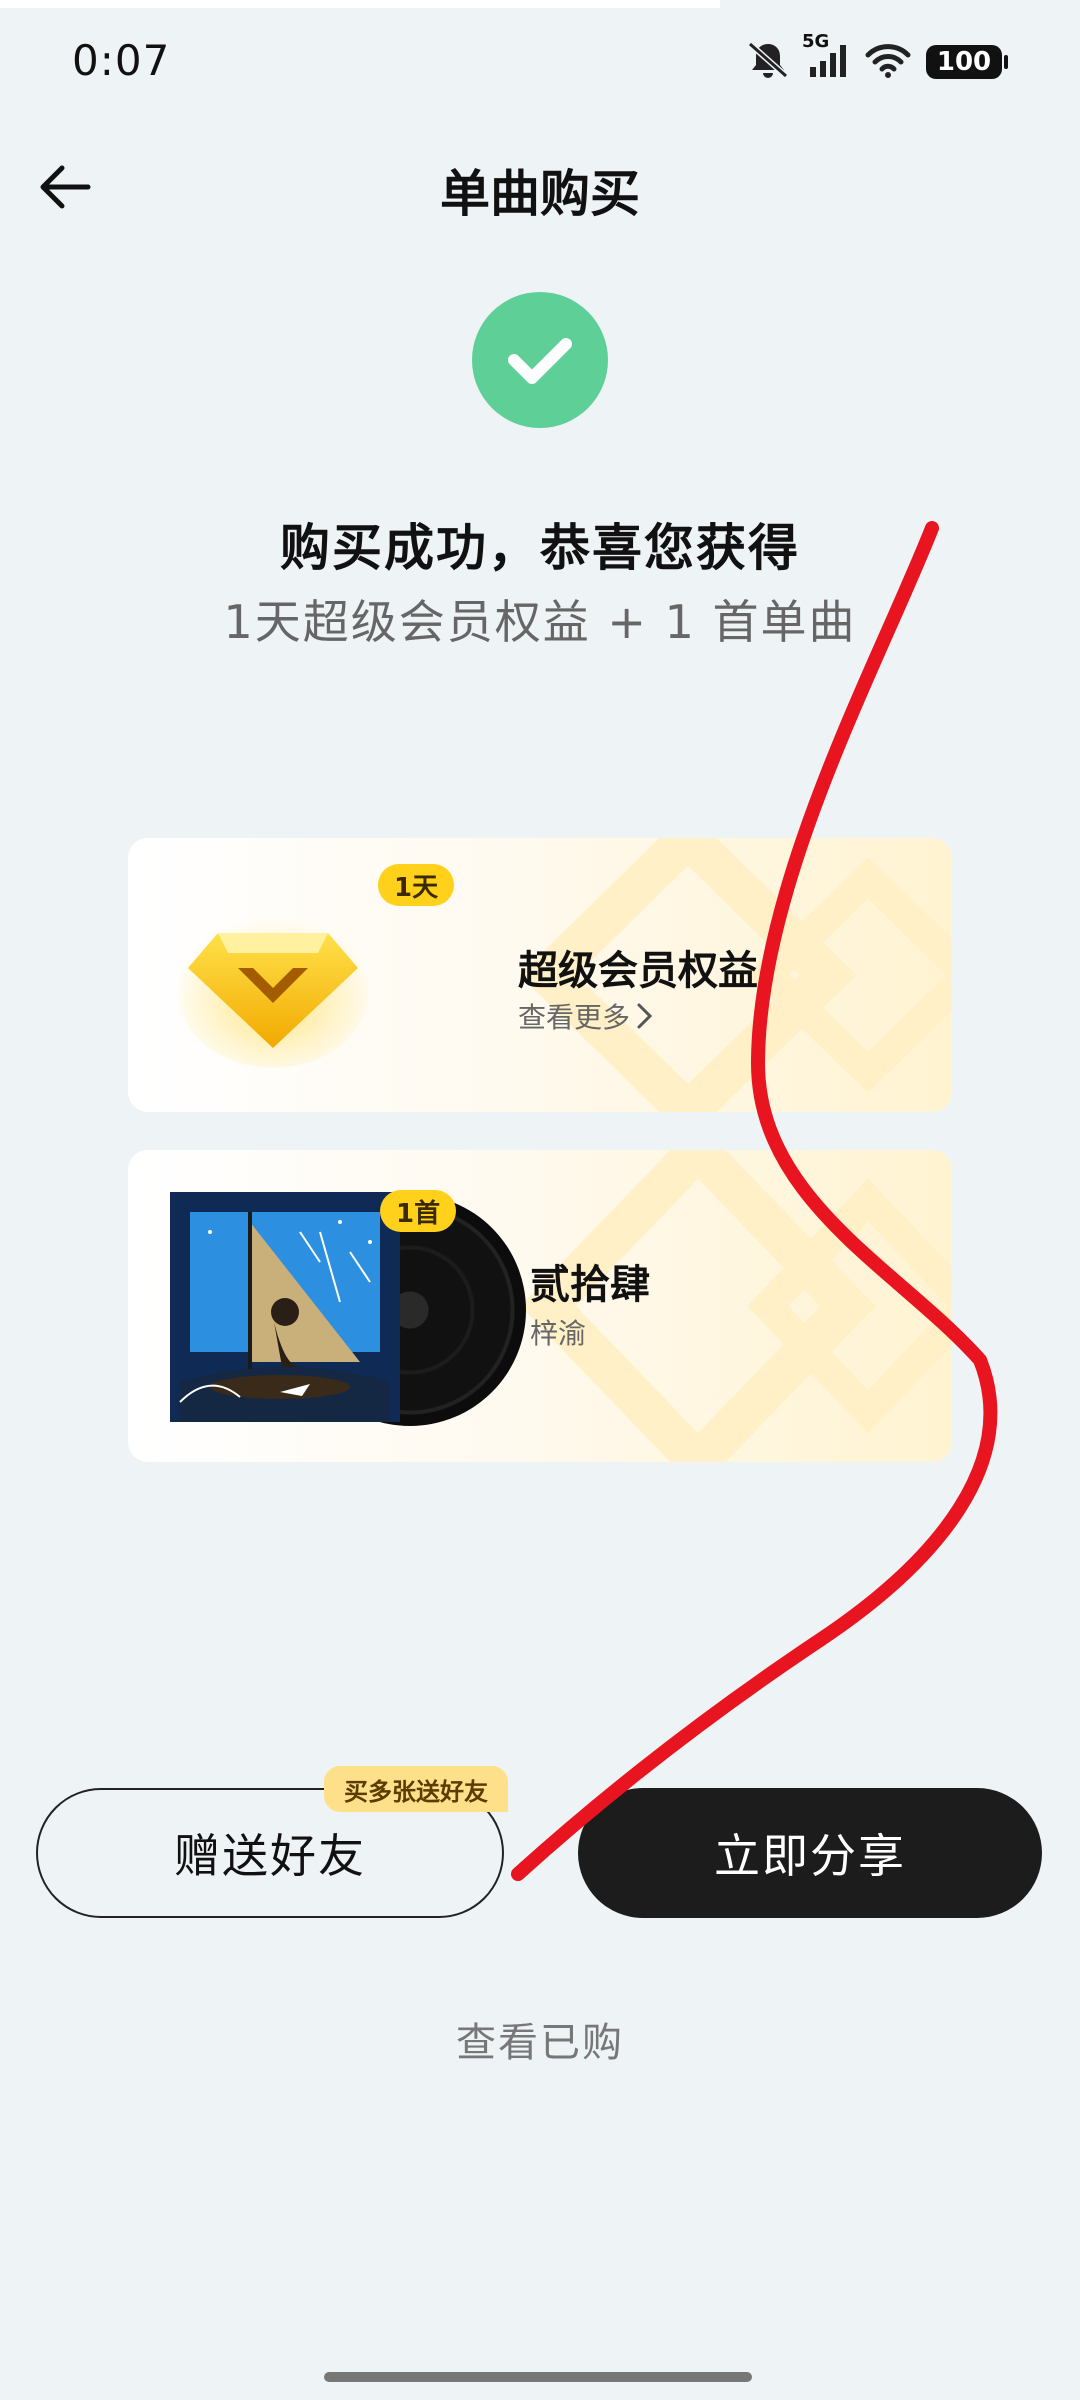 The image size is (1080, 2400). Describe the element at coordinates (964, 62) in the screenshot. I see `battery-level: 100` at that location.